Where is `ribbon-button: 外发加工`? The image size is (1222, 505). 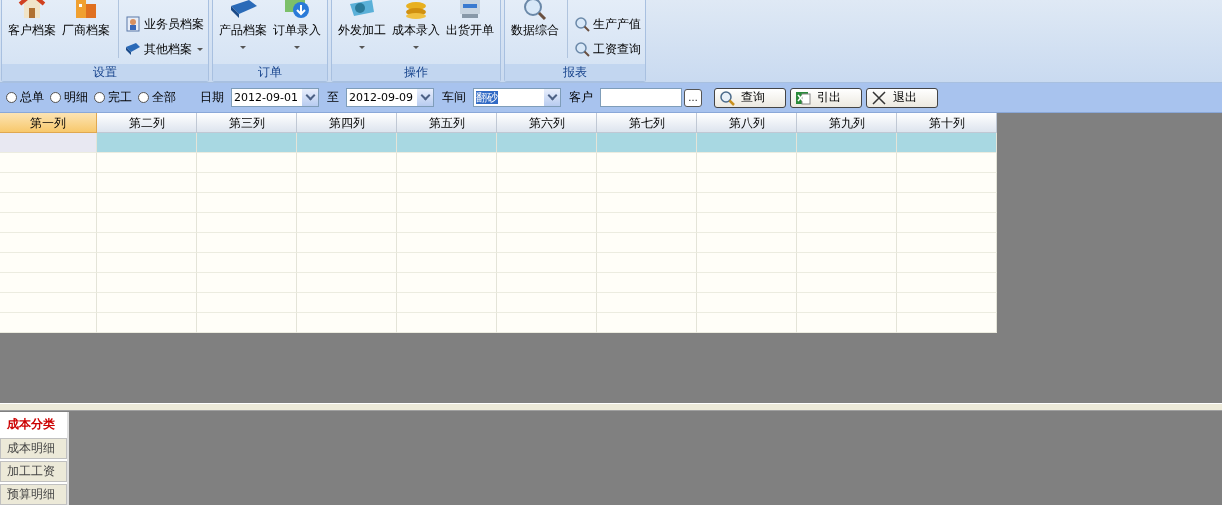
ribbon-button: 外发加工 is located at coordinates (362, 24).